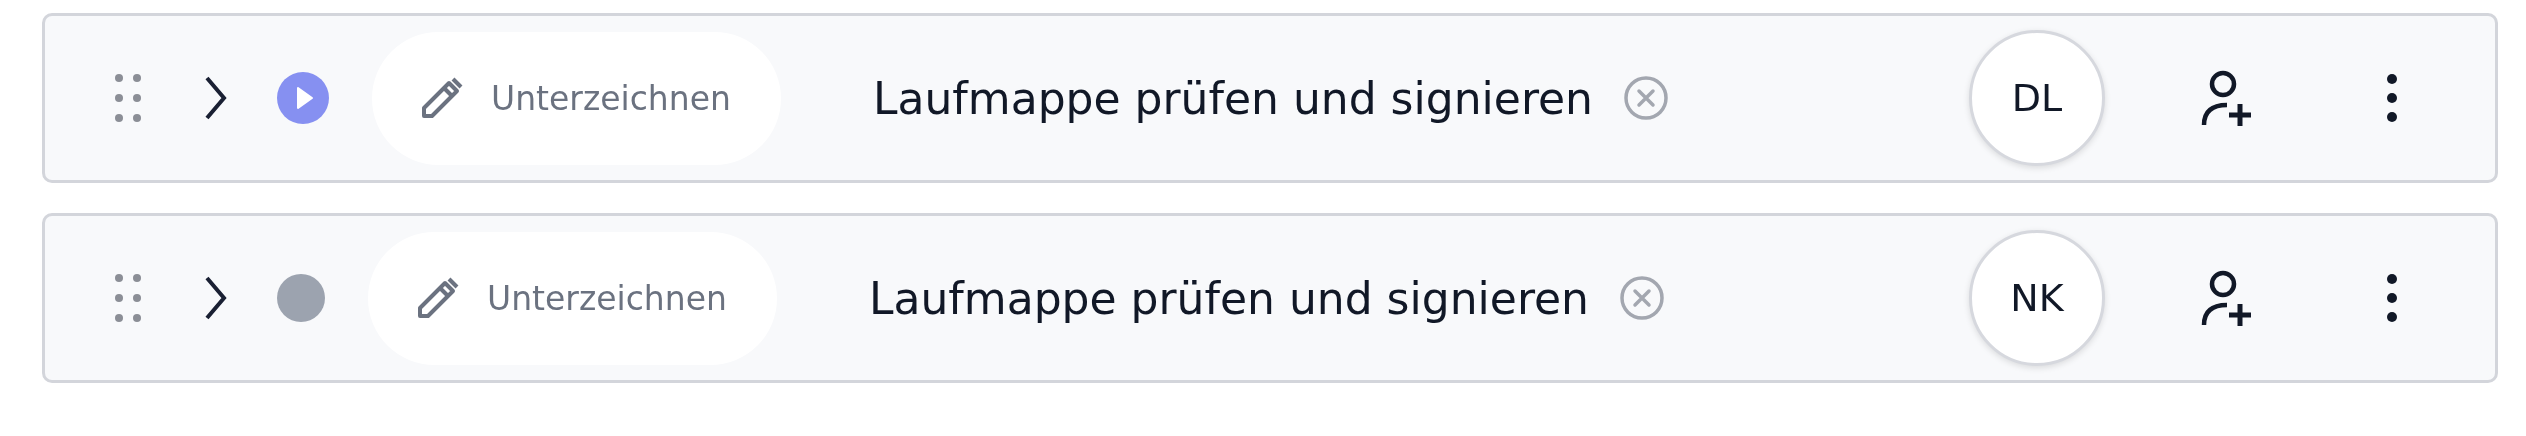  I want to click on avatar: DL, so click(2037, 98).